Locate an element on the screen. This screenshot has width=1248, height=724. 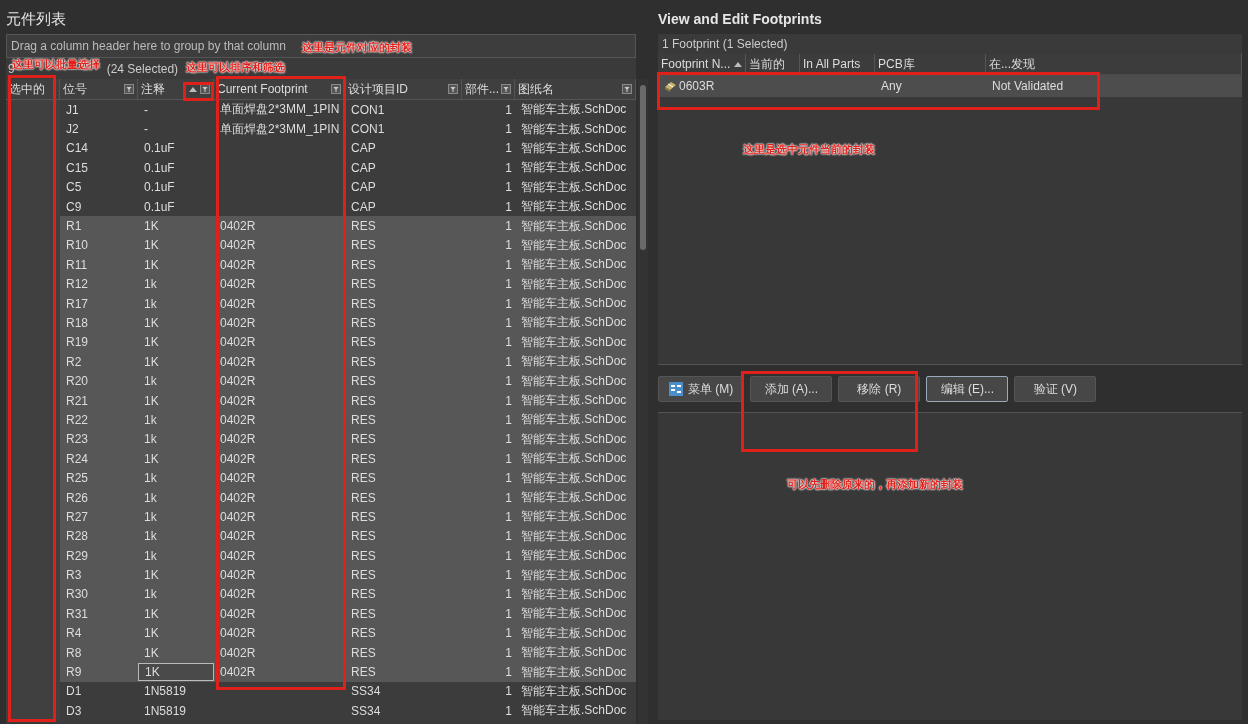
column-header: 当前的 is located at coordinates (773, 64).